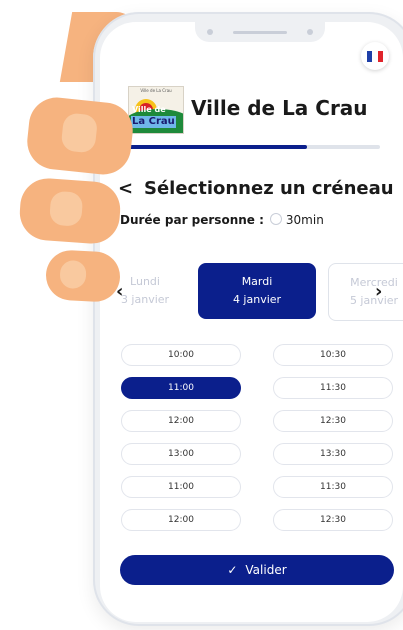  Describe the element at coordinates (212, 147) in the screenshot. I see `progress-fill` at that location.